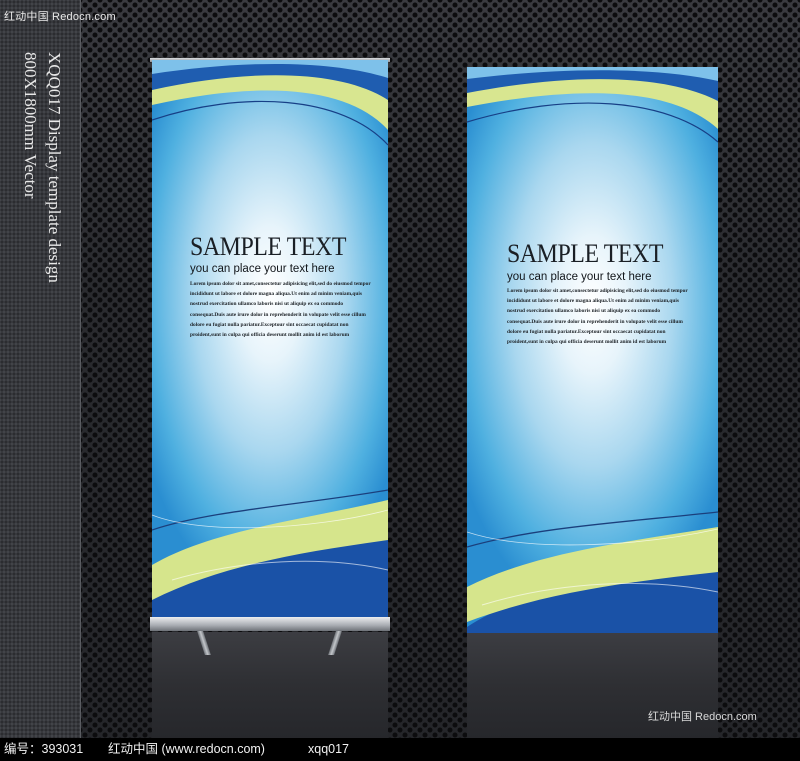 The image size is (800, 761). I want to click on bottom-watermark: 红动中国 Redocn.com, so click(702, 717).